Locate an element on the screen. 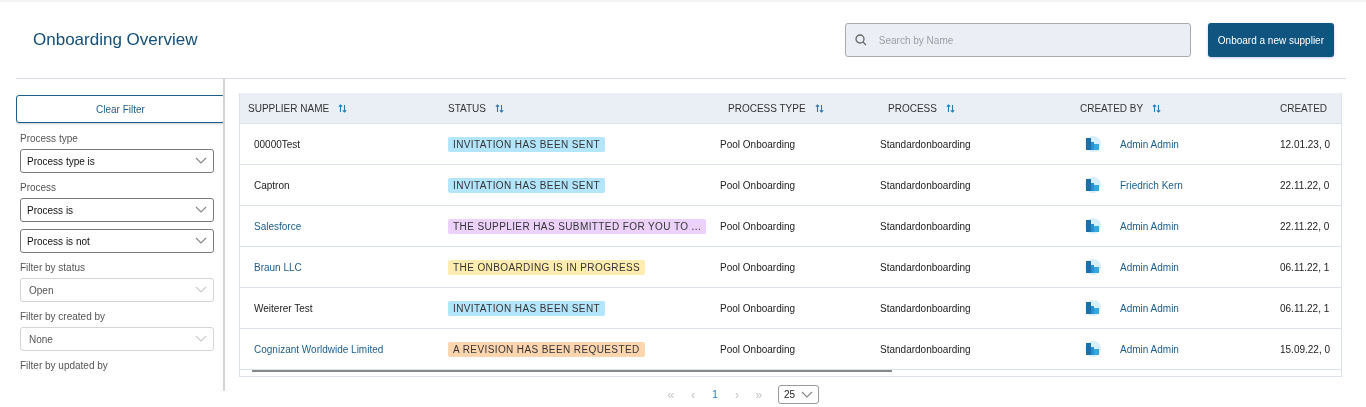  filter-label: Filter by created by is located at coordinates (63, 316).